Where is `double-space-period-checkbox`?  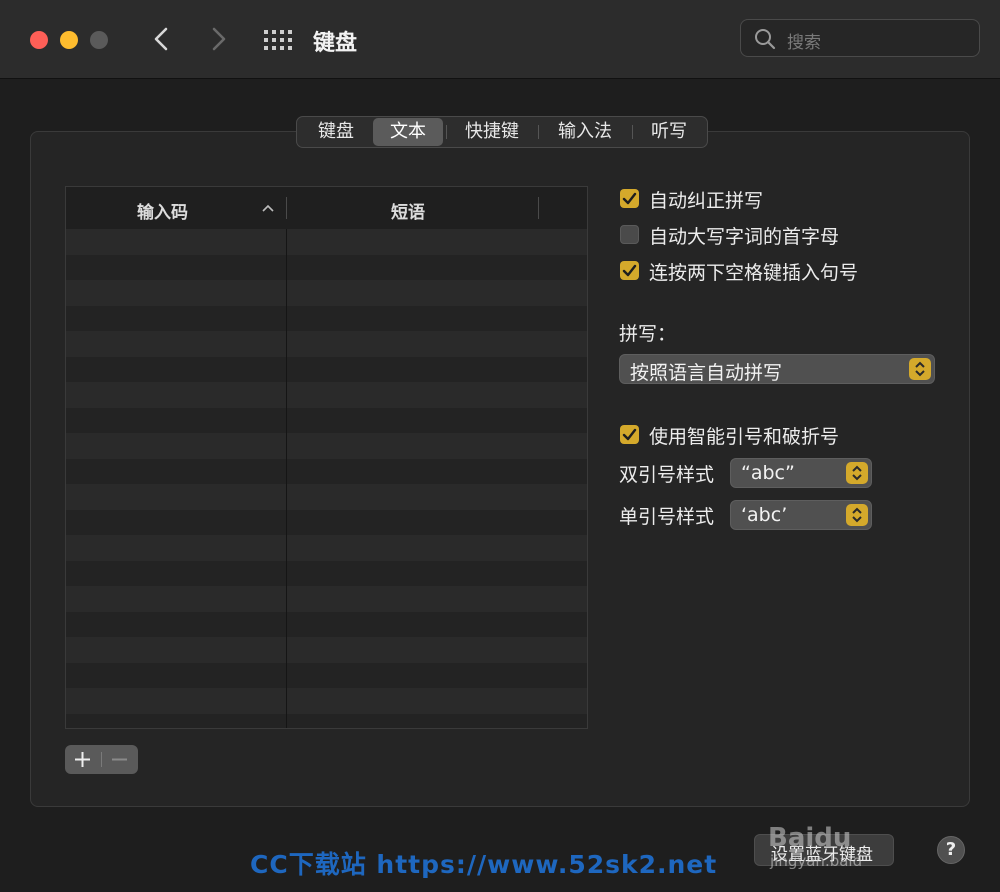
double-space-period-checkbox is located at coordinates (629, 270).